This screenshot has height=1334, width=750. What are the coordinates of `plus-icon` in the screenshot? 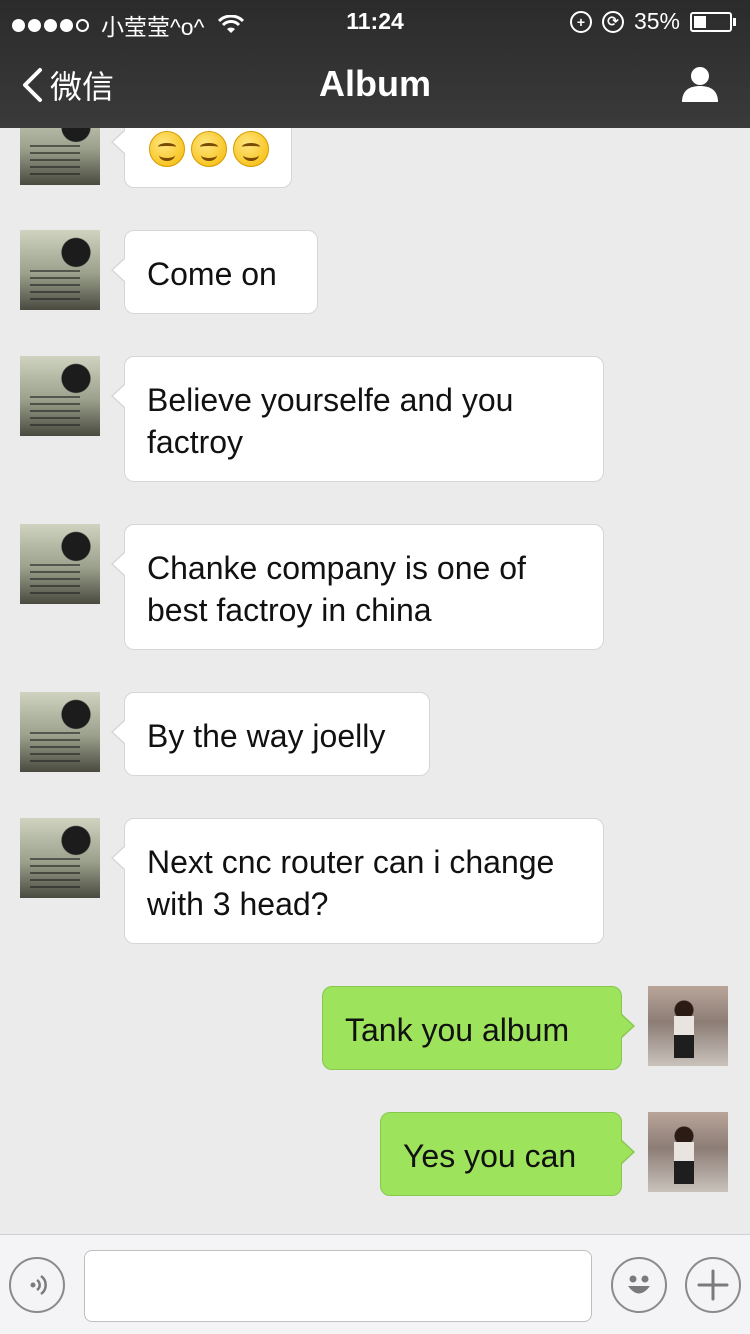 It's located at (713, 1285).